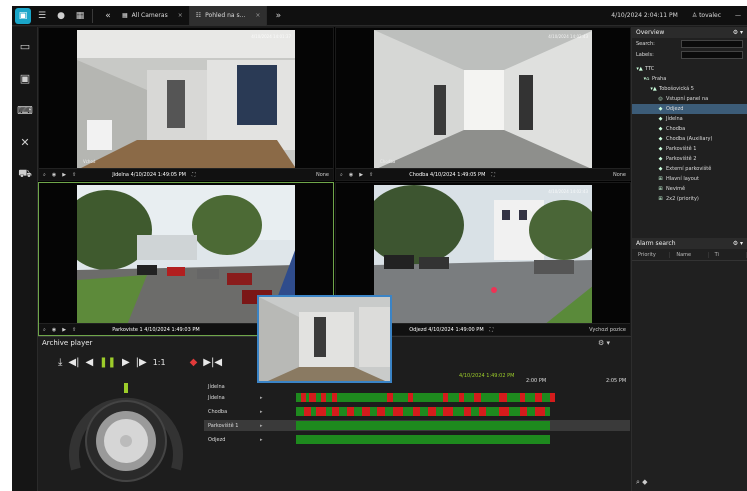 The height and width of the screenshot is (491, 747). I want to click on tab-view: ☷ Pohled na s... ×, so click(228, 16).